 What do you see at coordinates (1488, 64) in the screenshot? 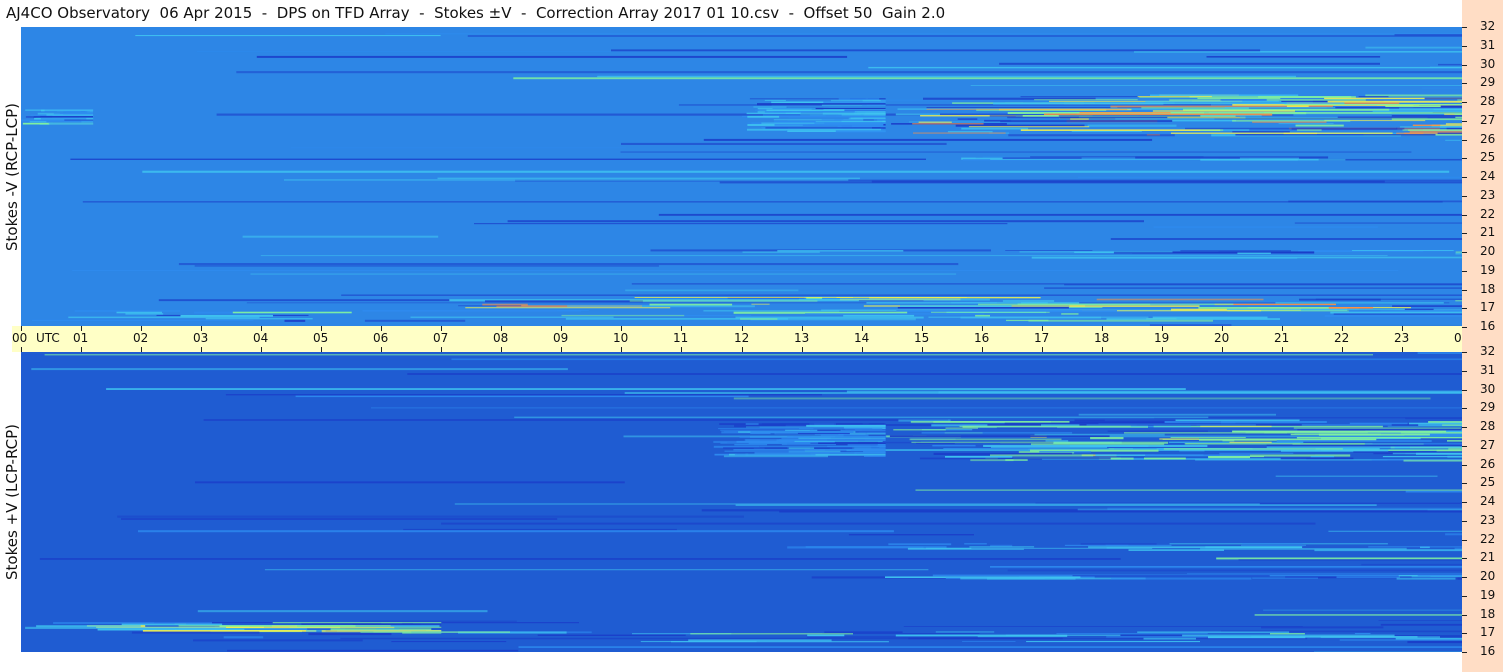
I see `frequency-tick-label: 30` at bounding box center [1488, 64].